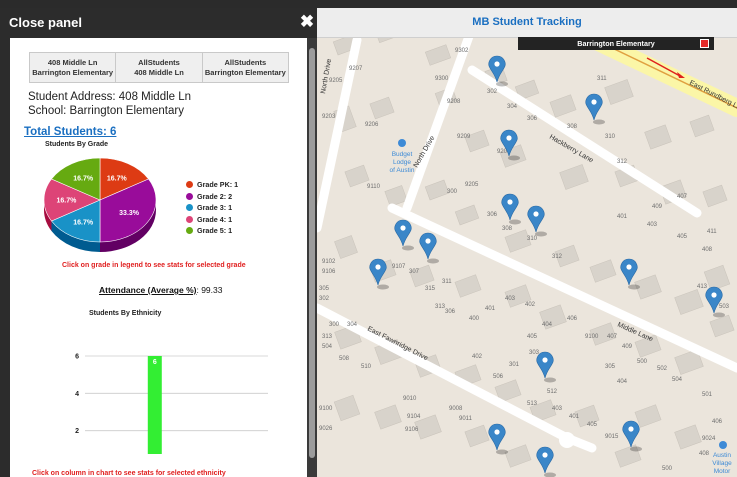 This screenshot has width=737, height=477. I want to click on house-number: 300, so click(334, 325).